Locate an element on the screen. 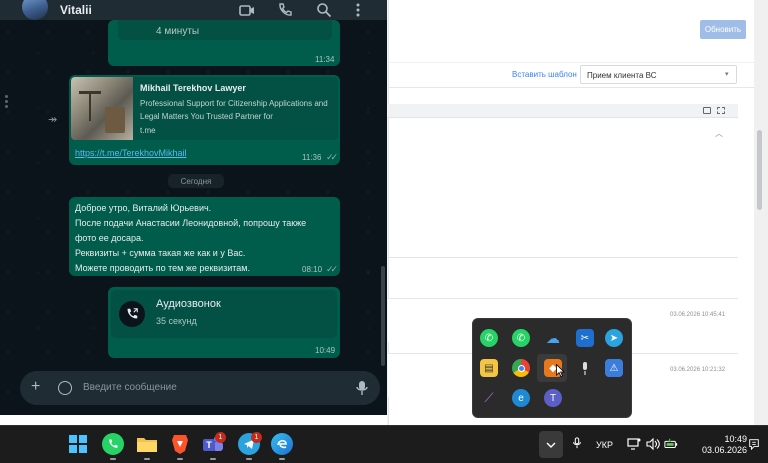 The width and height of the screenshot is (768, 463). date-separator: Сегодня is located at coordinates (196, 181).